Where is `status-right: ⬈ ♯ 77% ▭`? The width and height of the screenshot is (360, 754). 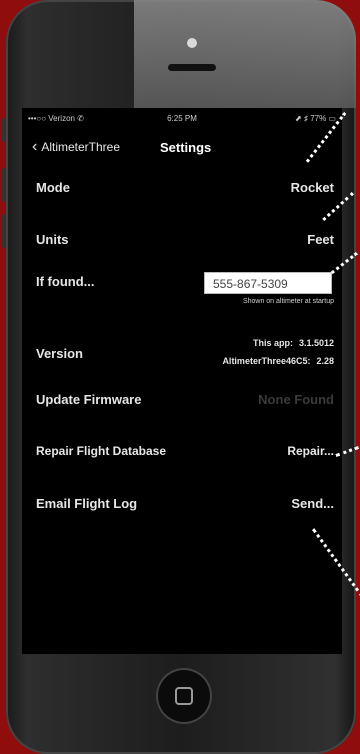 status-right: ⬈ ♯ 77% ▭ is located at coordinates (315, 118).